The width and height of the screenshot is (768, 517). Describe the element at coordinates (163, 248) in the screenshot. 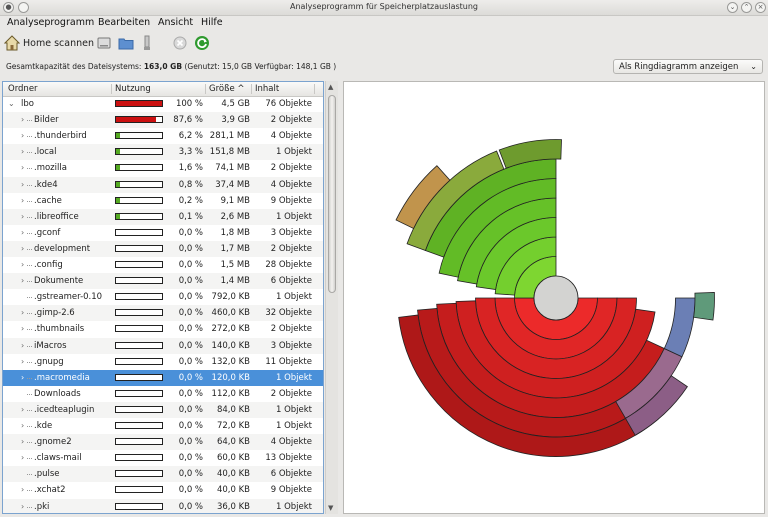

I see `table-row: › development 0,0 % 1,7 MB 2 Objekte` at that location.